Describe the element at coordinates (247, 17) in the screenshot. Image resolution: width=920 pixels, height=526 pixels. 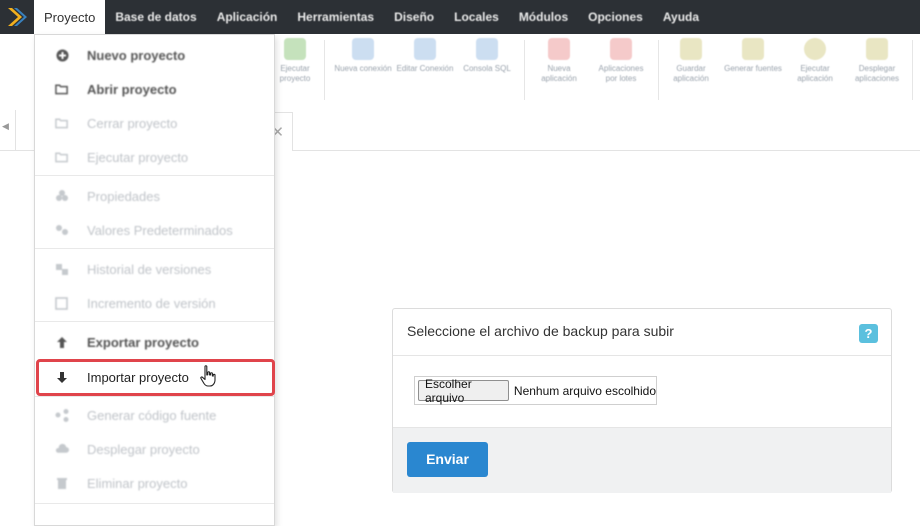
I see `menu-aplicacion: Aplicación` at that location.